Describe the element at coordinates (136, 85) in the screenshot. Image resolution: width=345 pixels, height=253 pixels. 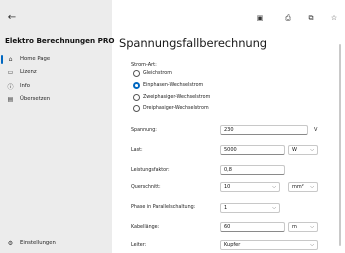
I see `radio-circle-selected` at that location.